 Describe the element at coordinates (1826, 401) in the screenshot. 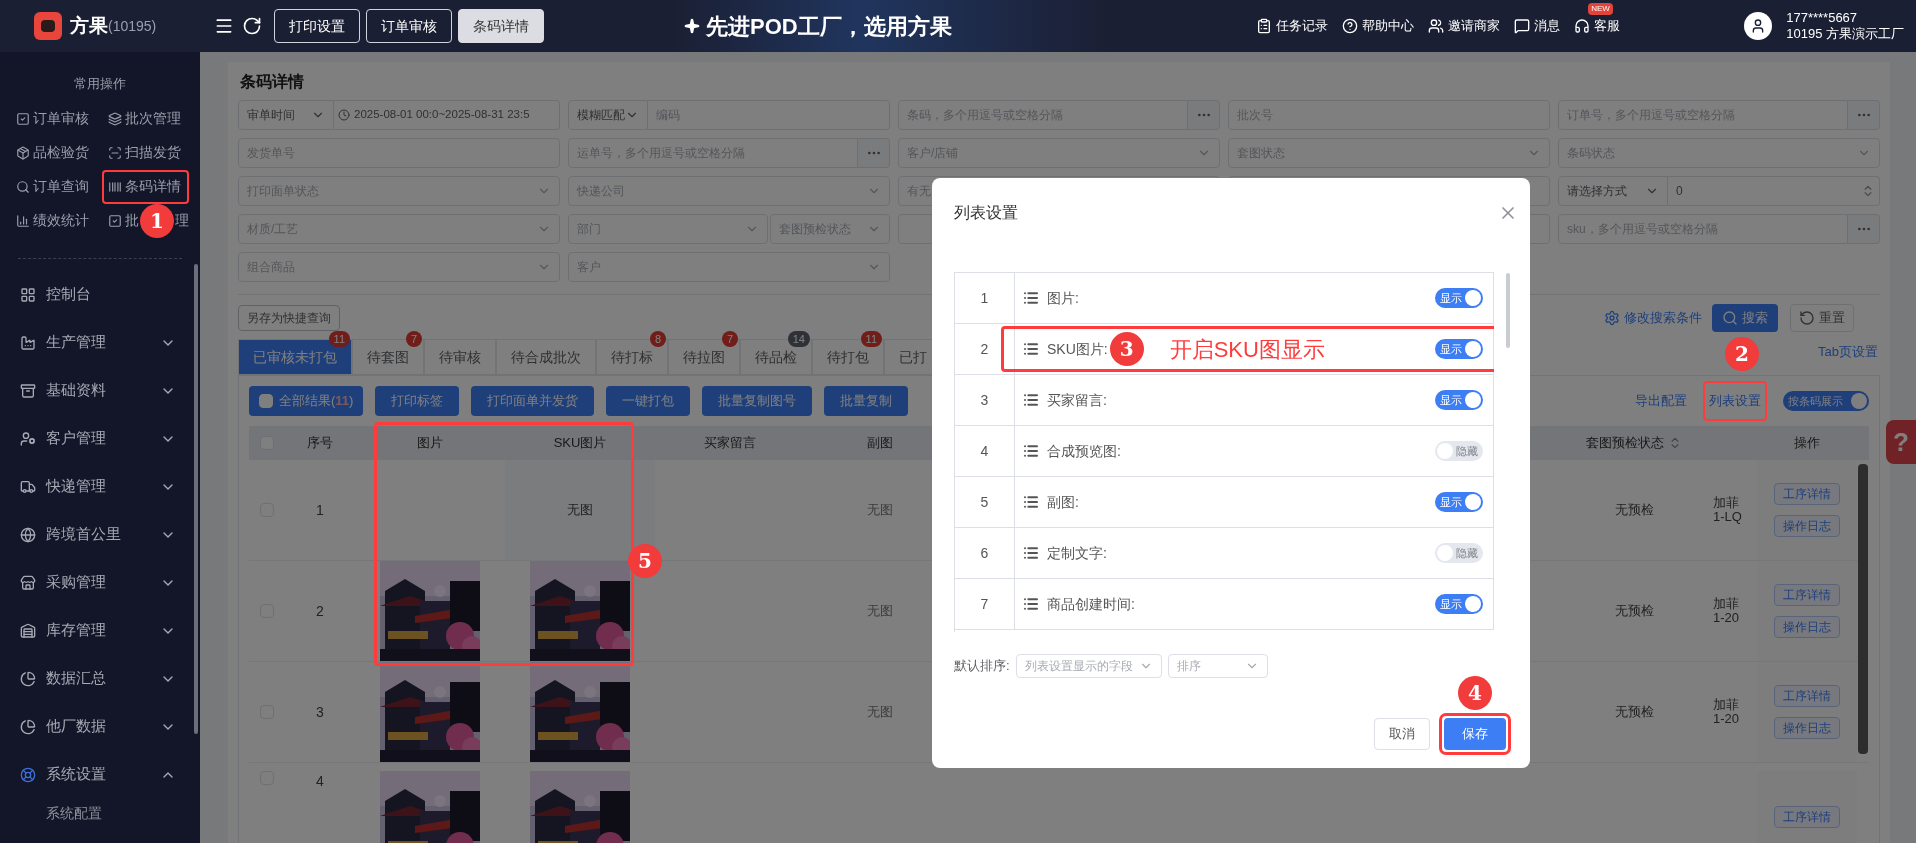

I see `toggle-switch: 按条码展示` at that location.